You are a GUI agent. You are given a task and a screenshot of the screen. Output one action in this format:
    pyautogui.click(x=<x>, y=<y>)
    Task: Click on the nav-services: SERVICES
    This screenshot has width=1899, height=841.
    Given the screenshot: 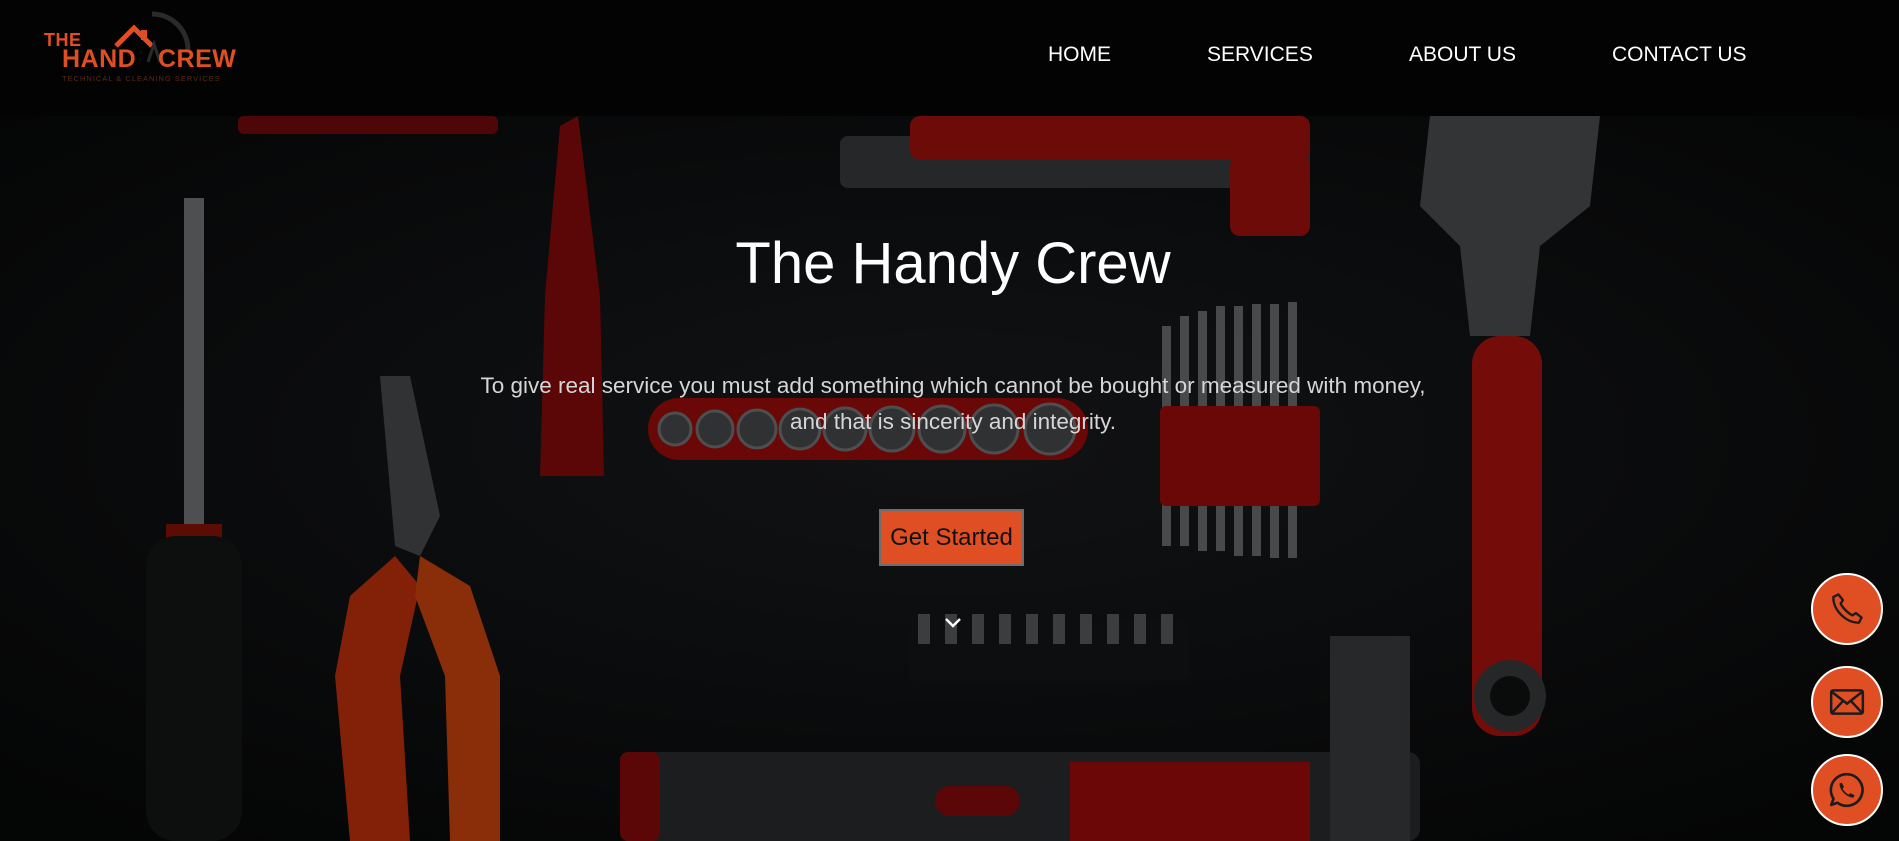 What is the action you would take?
    pyautogui.click(x=1260, y=55)
    